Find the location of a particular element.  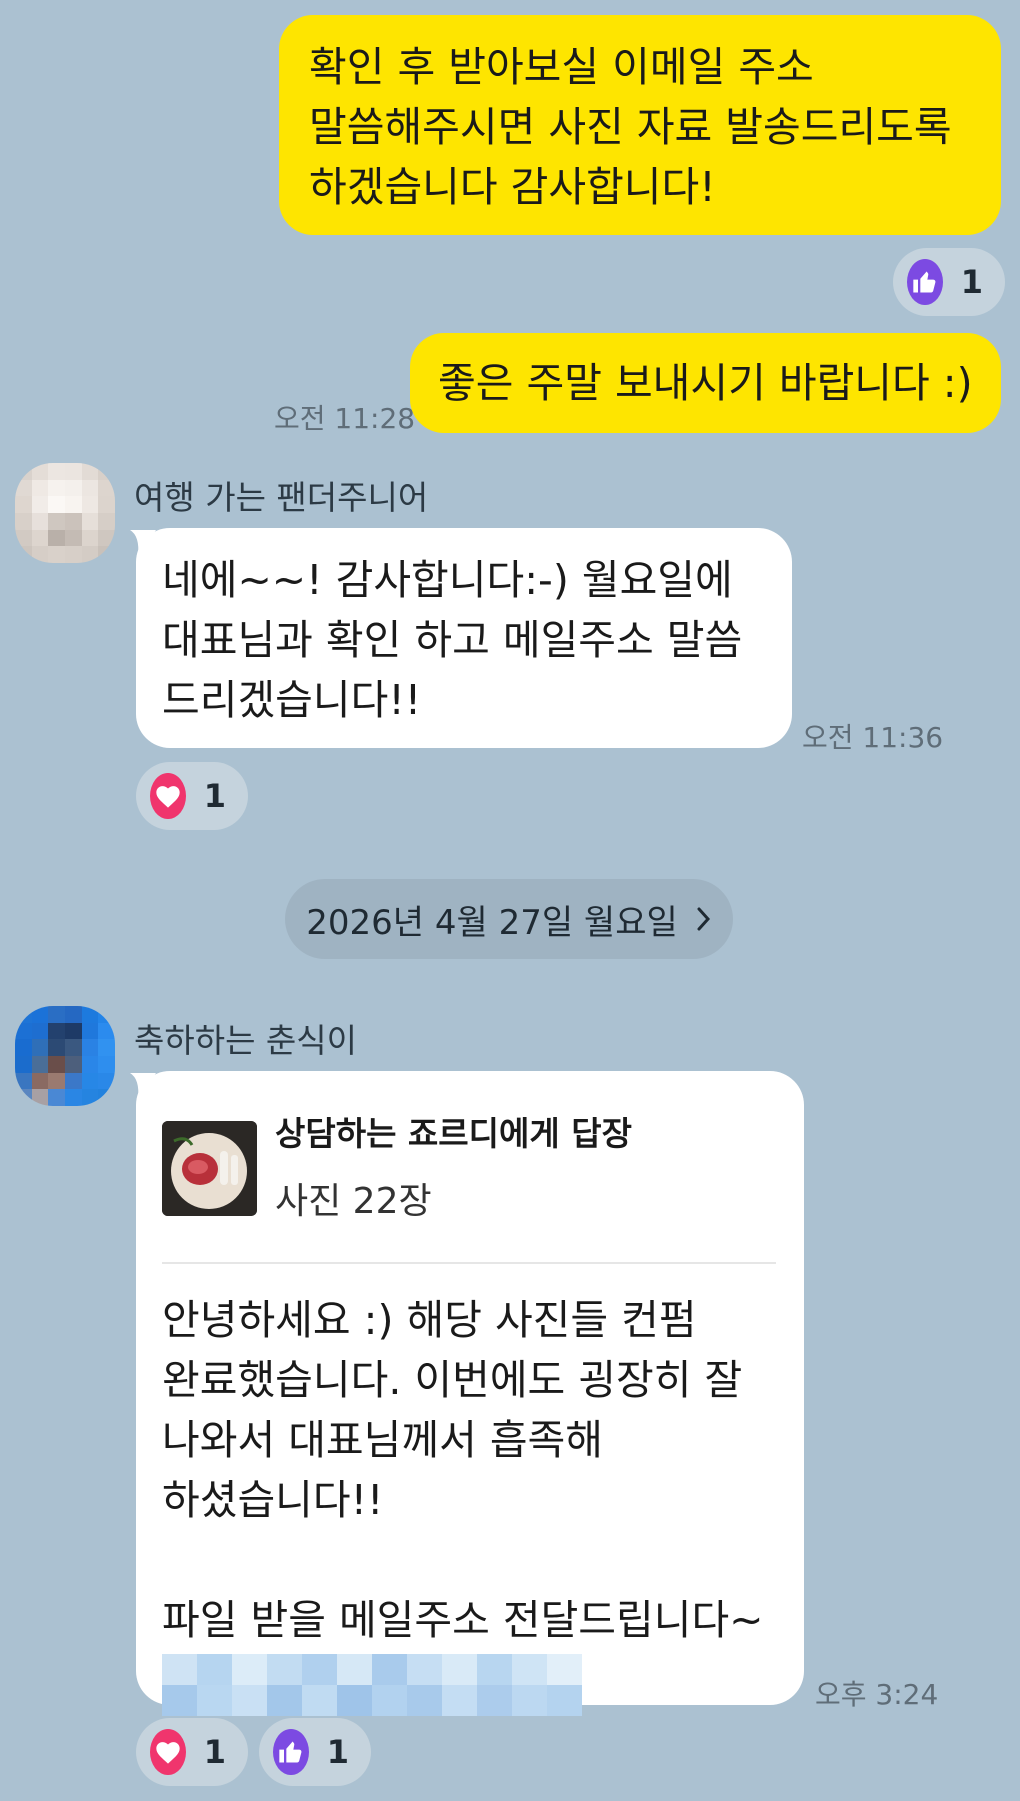

outgoing-message-bubble: 좋은 주말 보내시기 바랍니다 :) is located at coordinates (705, 383).